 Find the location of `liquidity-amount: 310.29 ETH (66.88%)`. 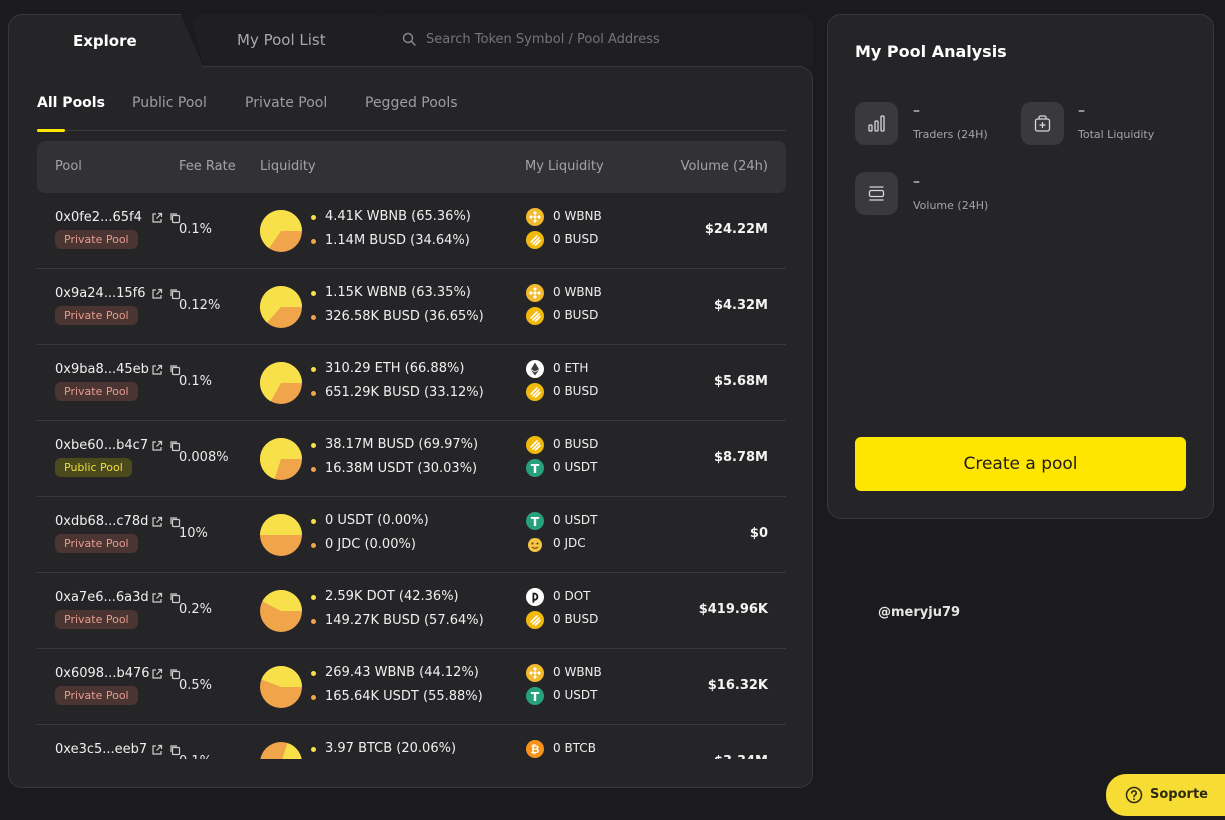

liquidity-amount: 310.29 ETH (66.88%) is located at coordinates (395, 368).